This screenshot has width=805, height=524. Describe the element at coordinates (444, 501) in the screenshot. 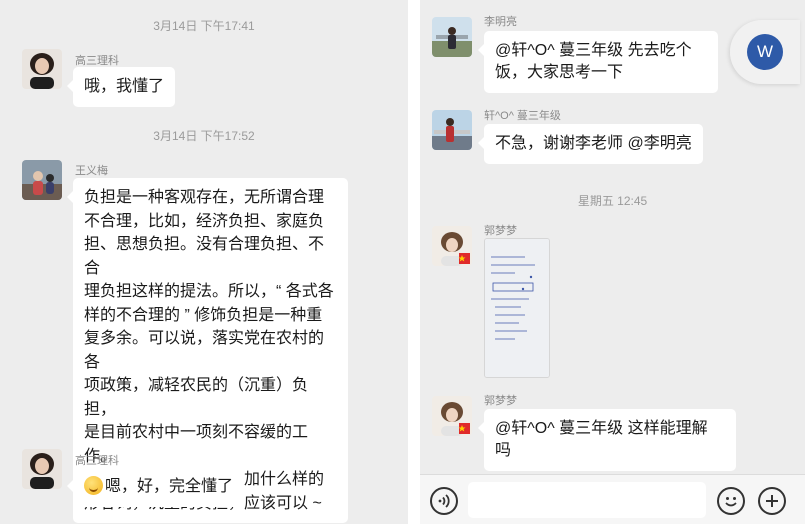

I see `voice-icon` at that location.